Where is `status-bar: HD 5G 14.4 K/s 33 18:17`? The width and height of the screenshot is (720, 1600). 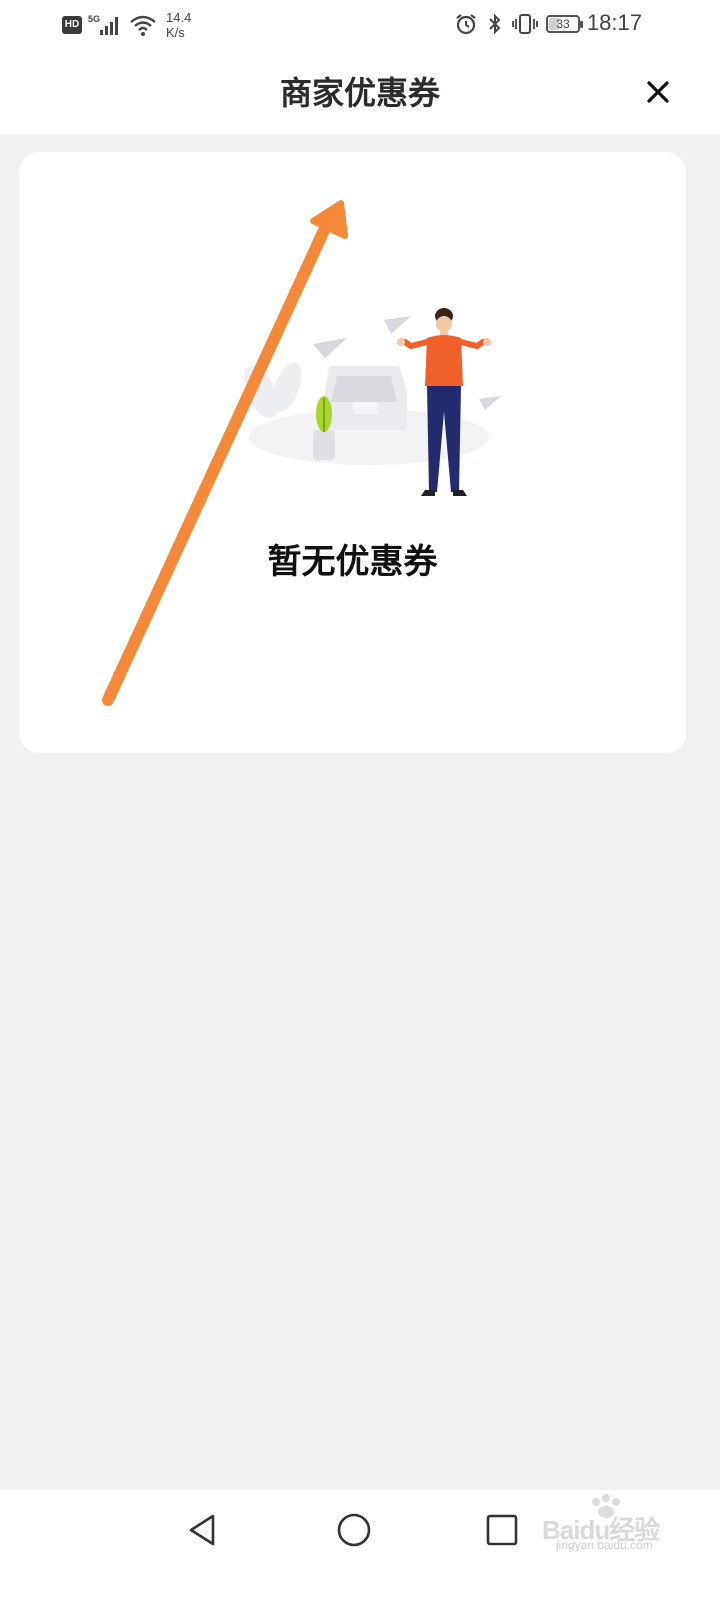
status-bar: HD 5G 14.4 K/s 33 18:17 is located at coordinates (360, 26).